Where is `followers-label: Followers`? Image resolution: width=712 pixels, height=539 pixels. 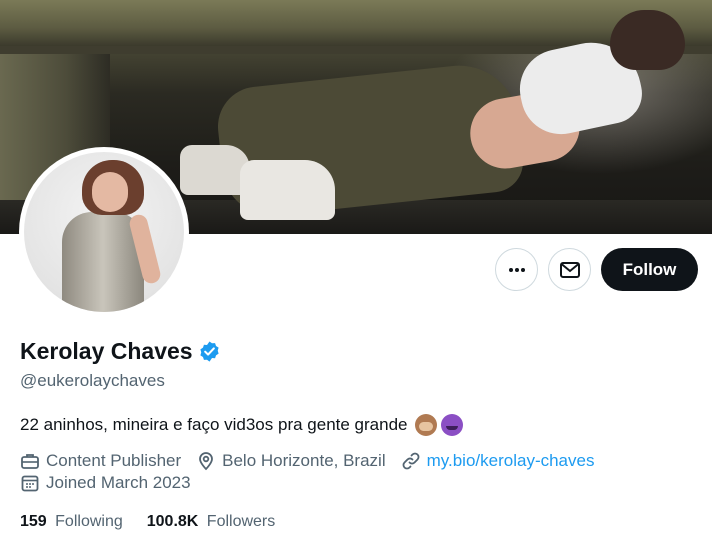 followers-label: Followers is located at coordinates (241, 521).